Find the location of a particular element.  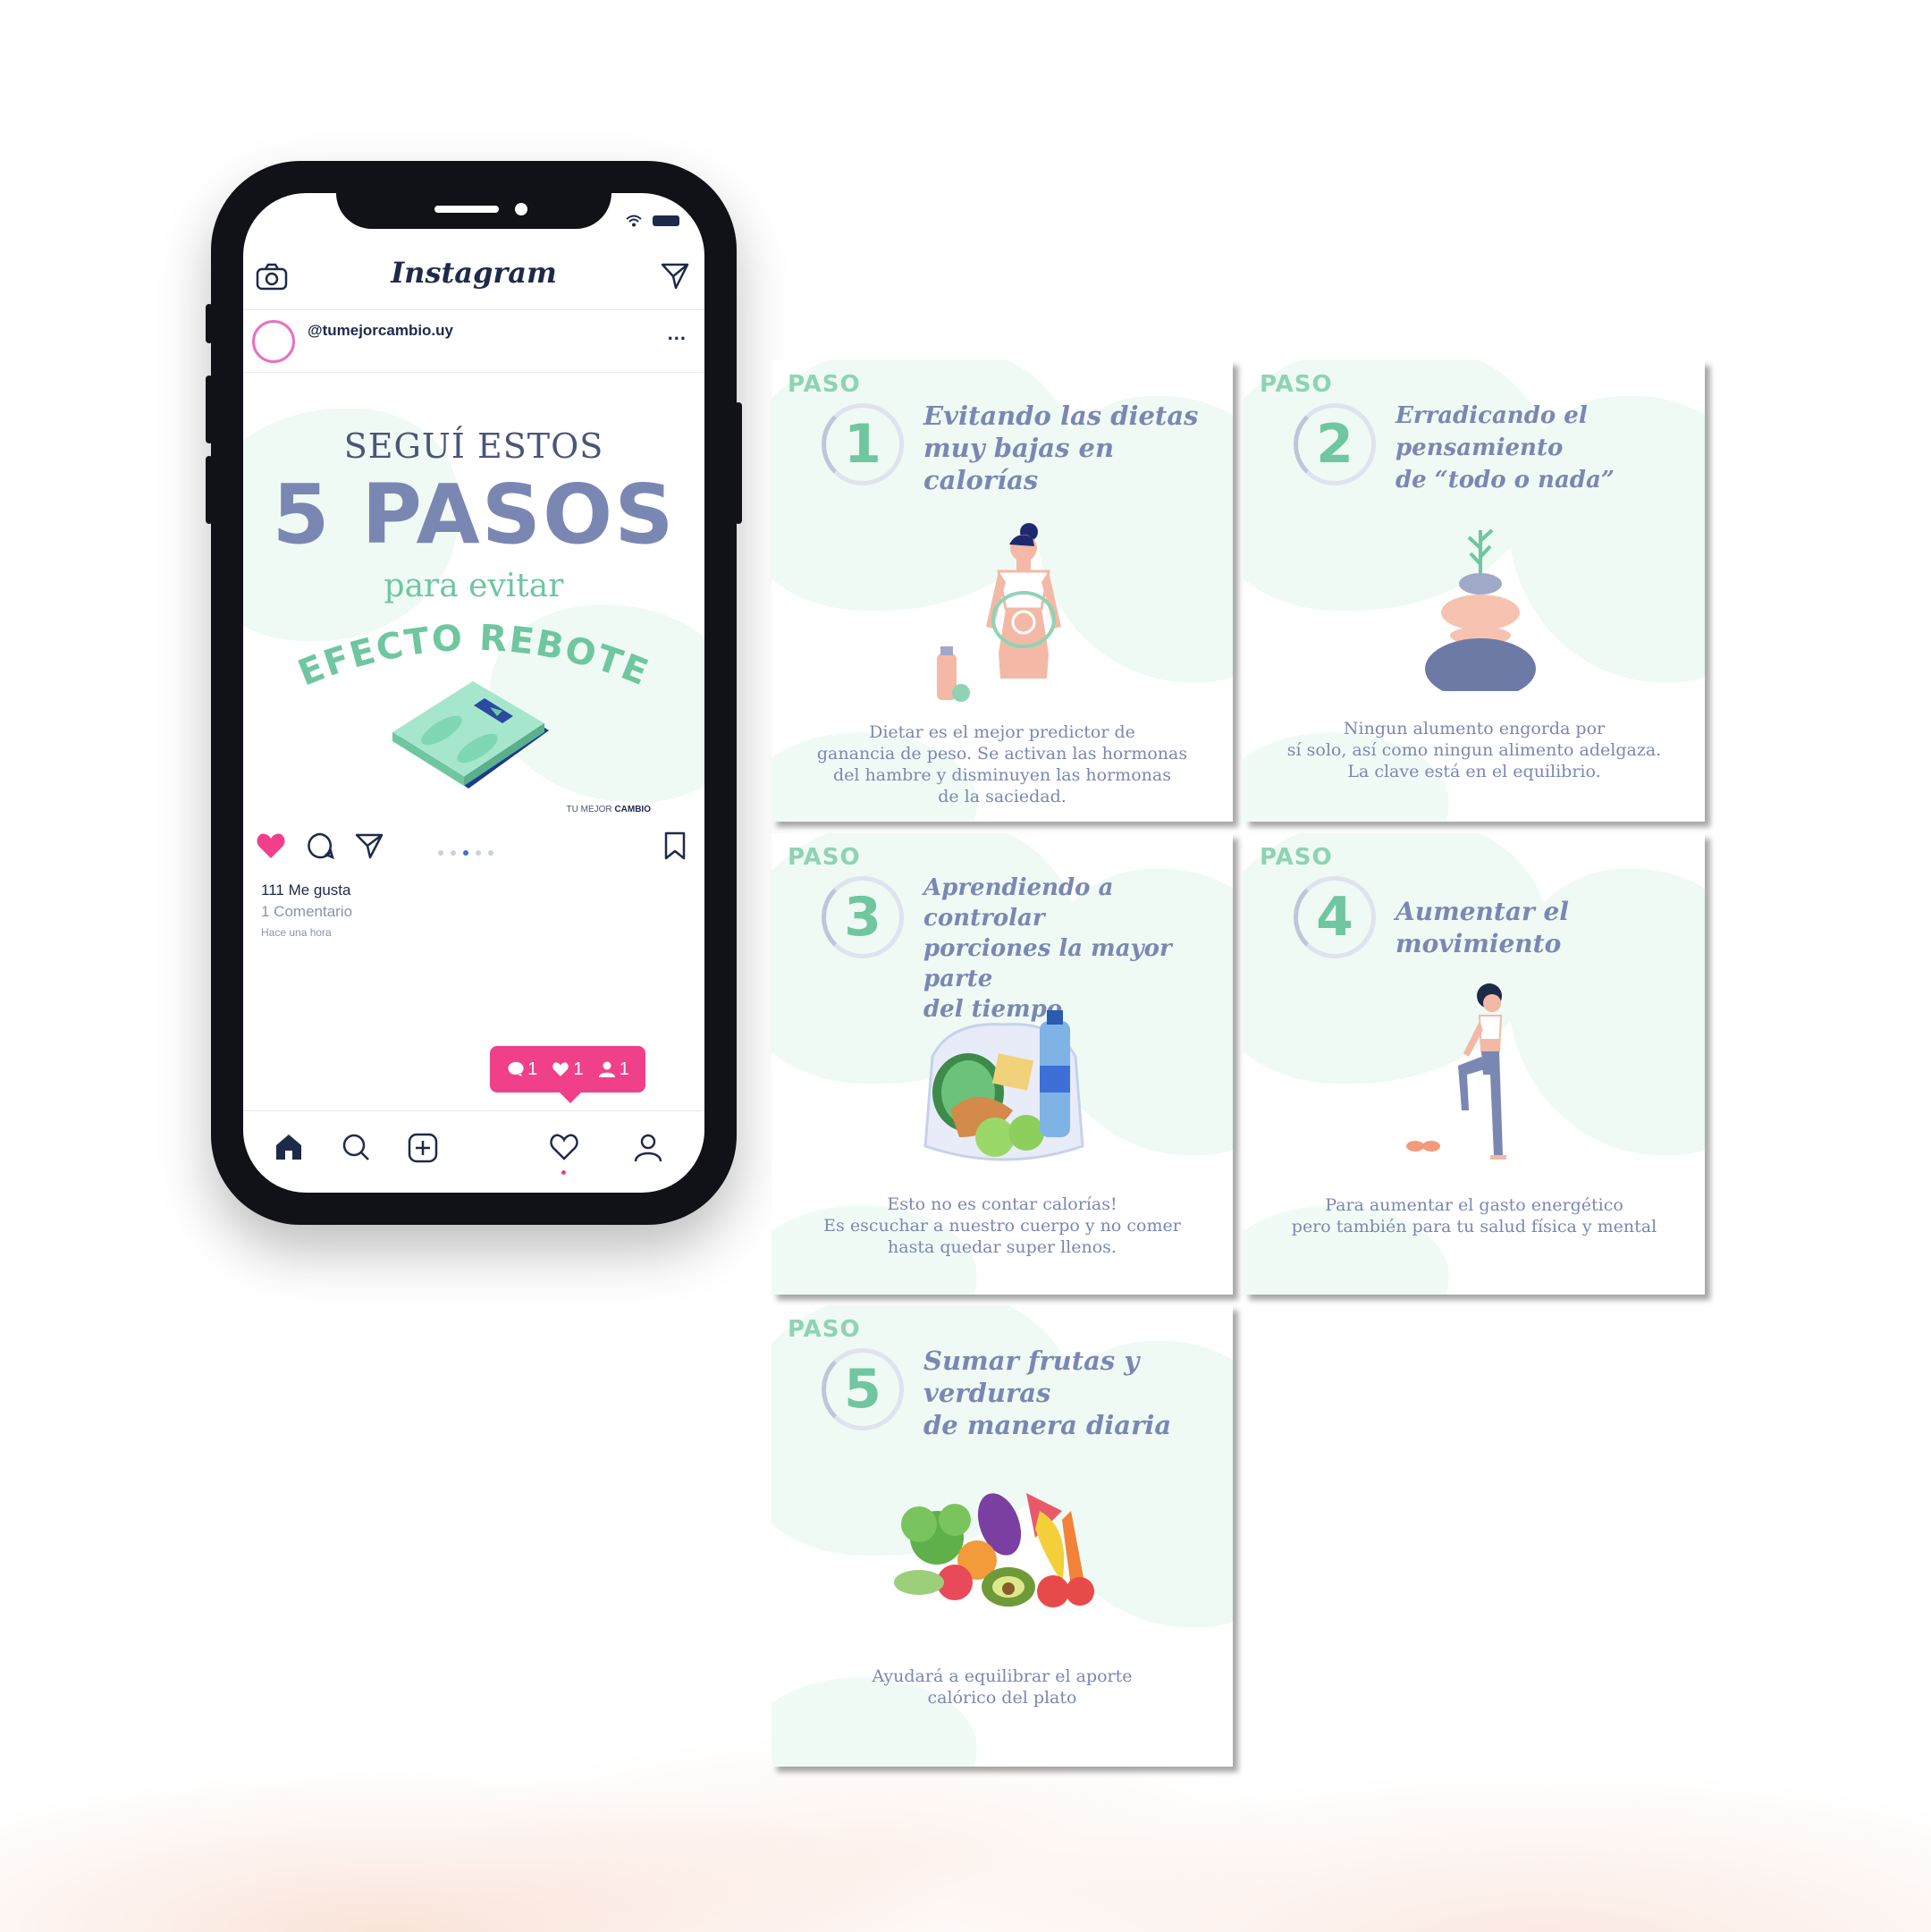

new-post-icon is located at coordinates (423, 1150).